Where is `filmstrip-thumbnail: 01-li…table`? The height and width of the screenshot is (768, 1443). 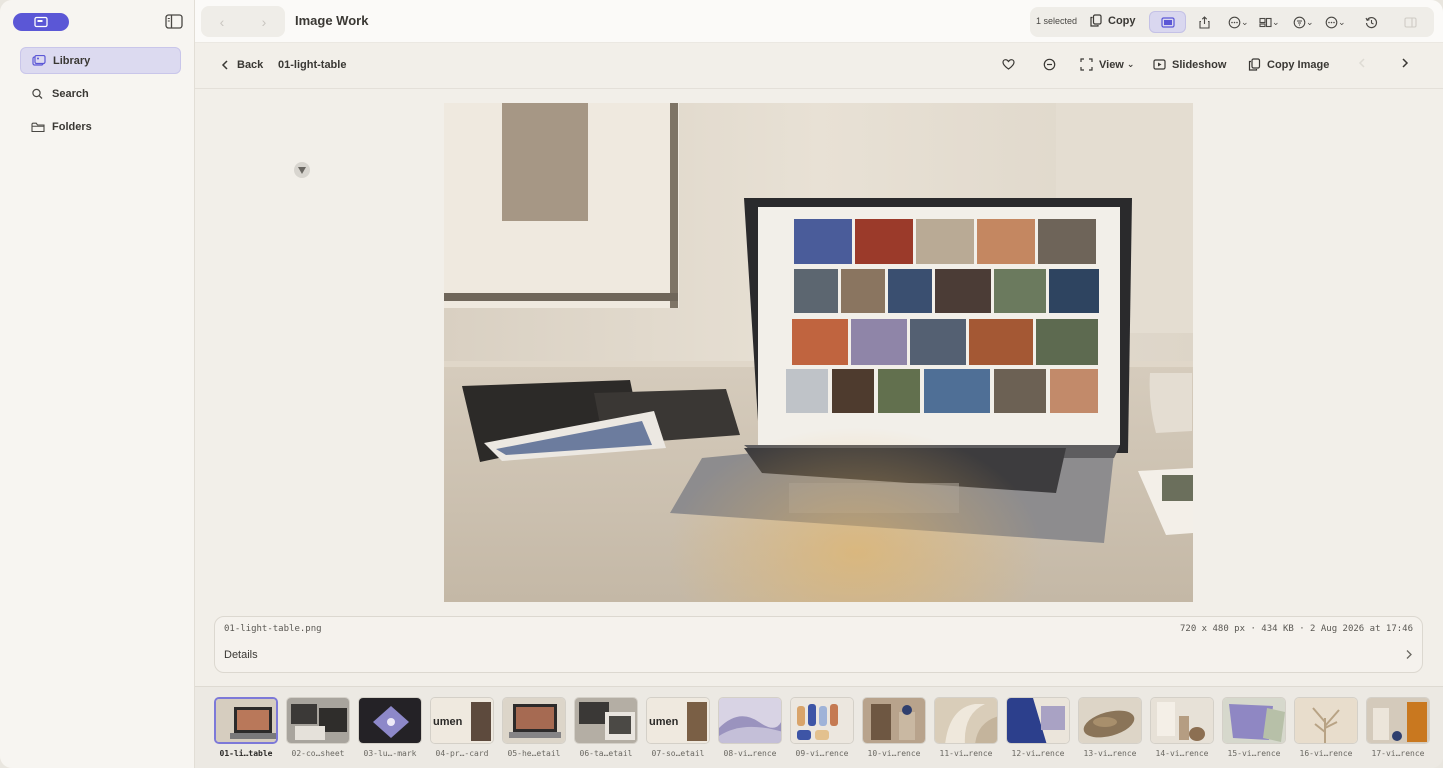
filmstrip-thumbnail: 01-li…table is located at coordinates (246, 727).